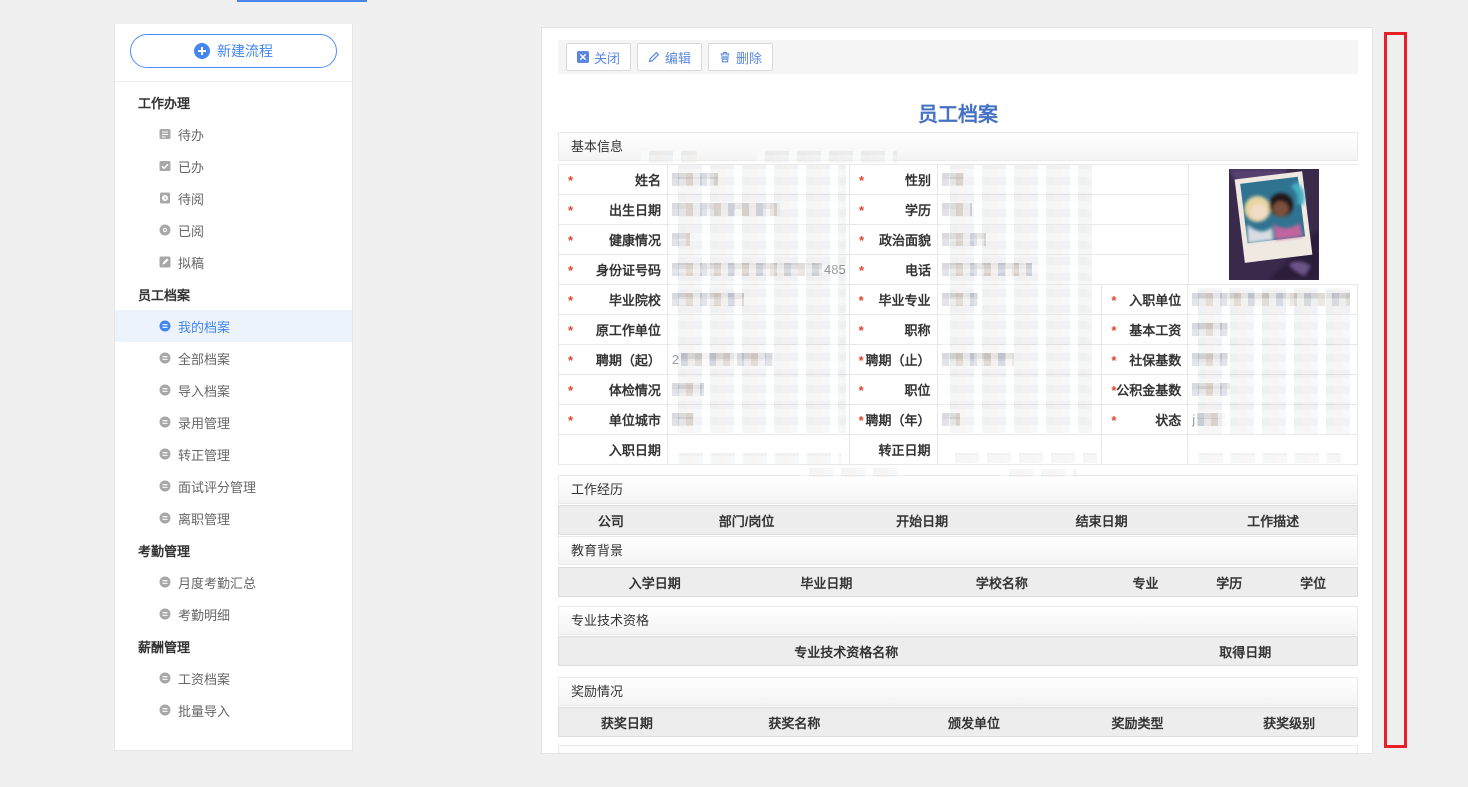 The image size is (1468, 787). What do you see at coordinates (654, 57) in the screenshot?
I see `pencil-icon` at bounding box center [654, 57].